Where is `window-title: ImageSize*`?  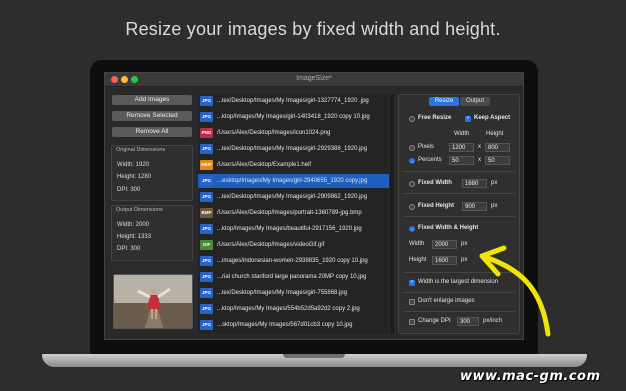
window-title: ImageSize* is located at coordinates (314, 78).